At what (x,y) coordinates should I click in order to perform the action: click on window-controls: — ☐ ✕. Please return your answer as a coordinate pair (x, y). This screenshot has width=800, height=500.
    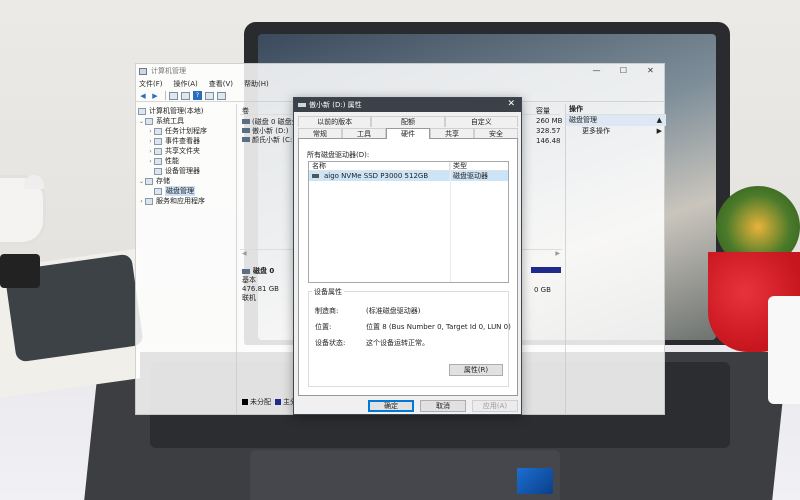
    Looking at the image, I should click on (623, 71).